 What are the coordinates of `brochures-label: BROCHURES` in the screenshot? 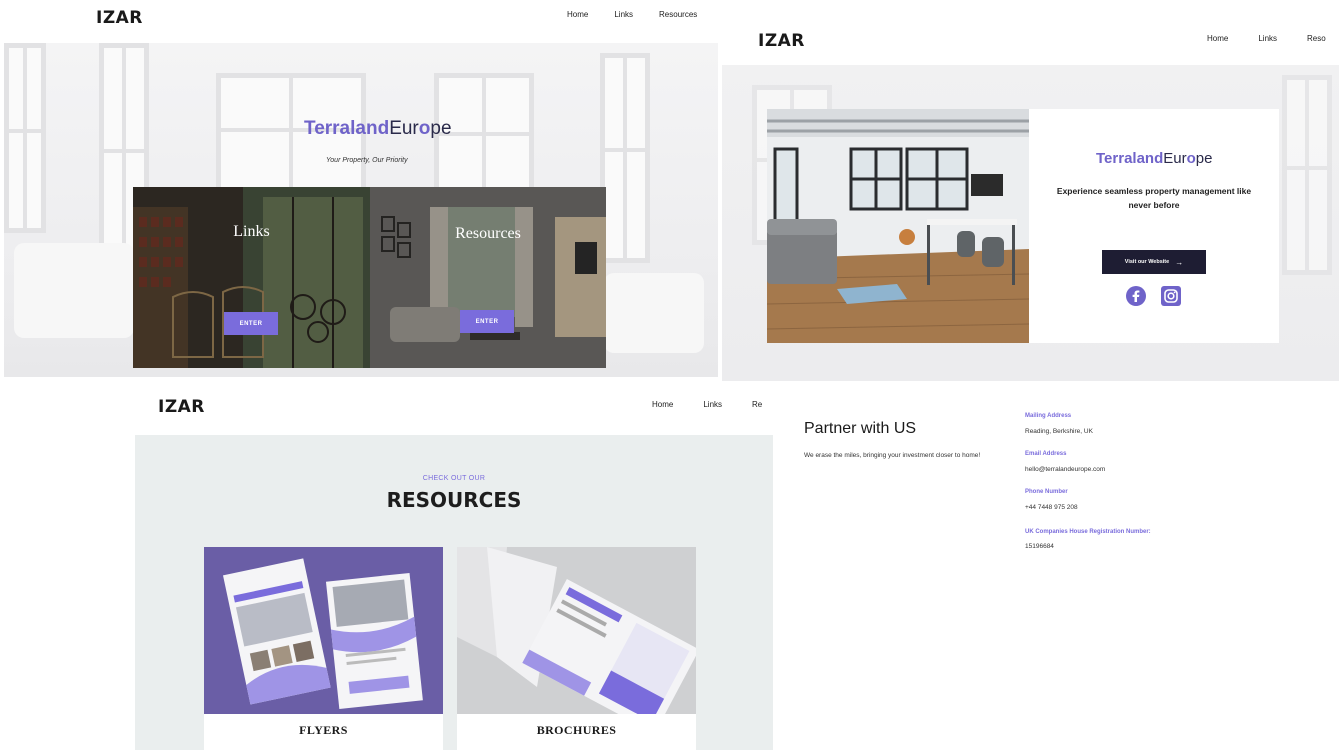 It's located at (576, 730).